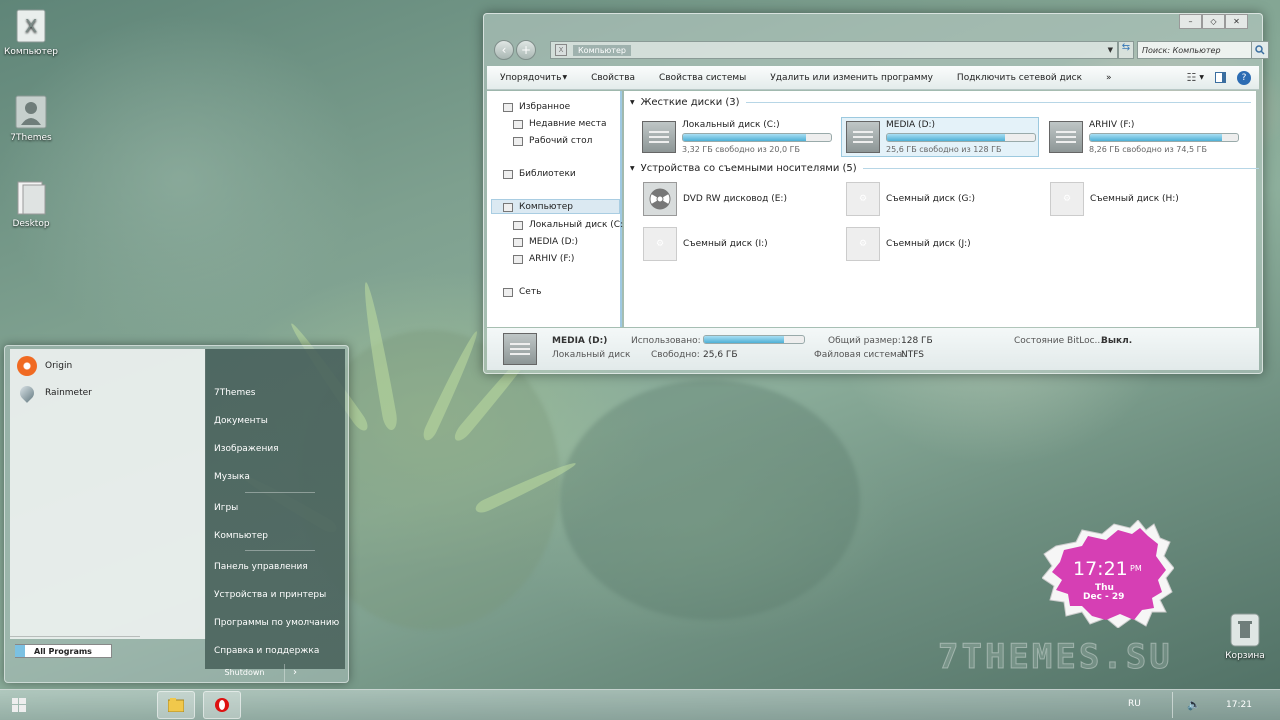 The height and width of the screenshot is (720, 1280). Describe the element at coordinates (19, 705) in the screenshot. I see `start-button` at that location.